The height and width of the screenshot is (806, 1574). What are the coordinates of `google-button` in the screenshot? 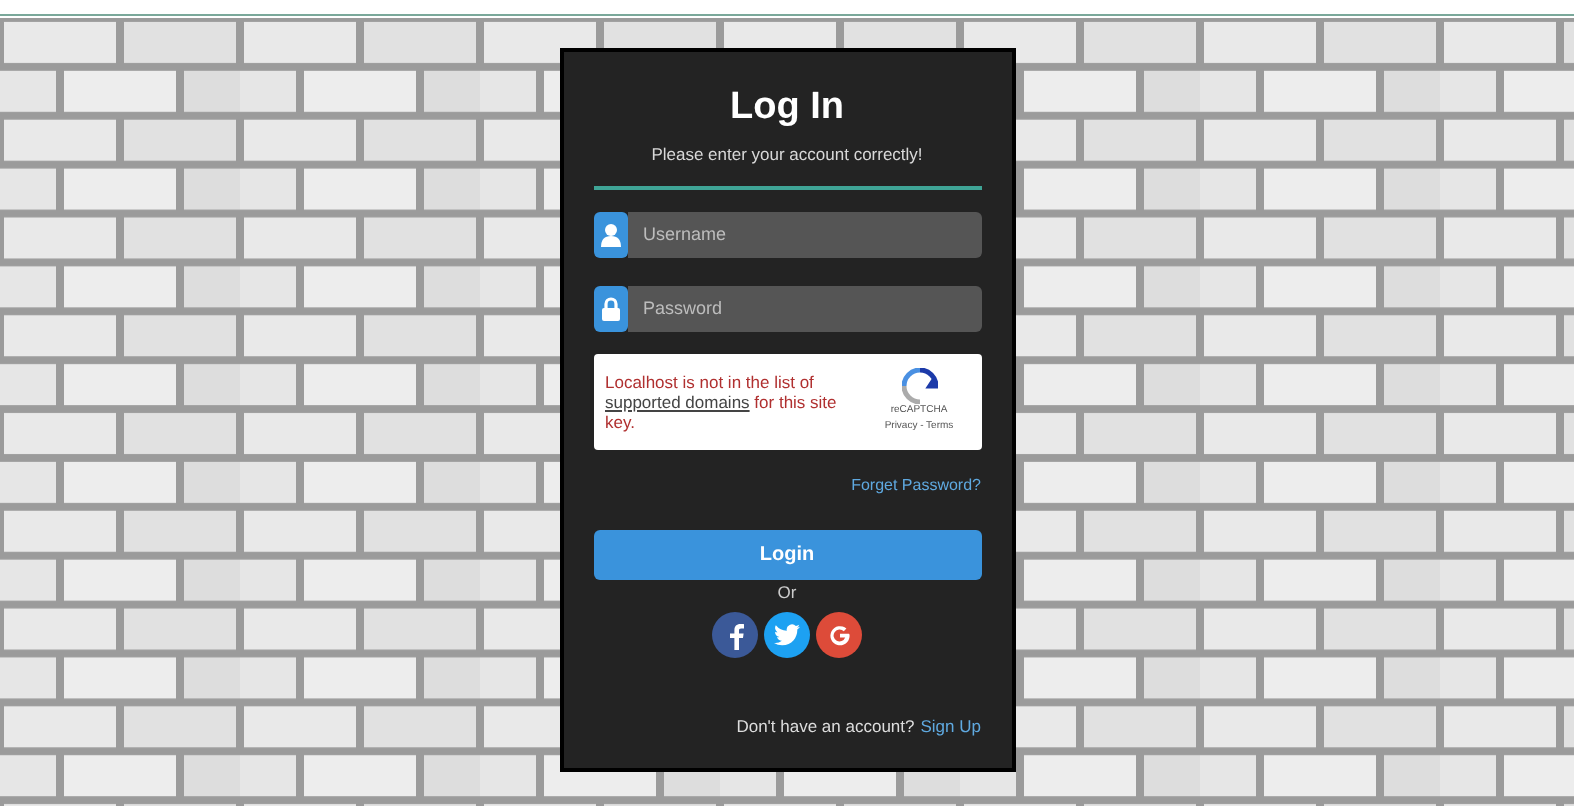 It's located at (839, 635).